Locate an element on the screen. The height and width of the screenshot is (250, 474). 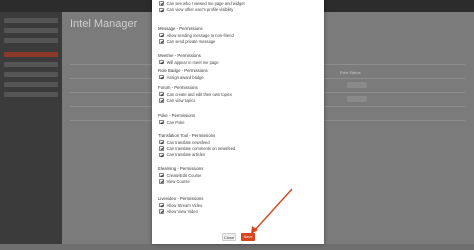
permission-section: Poke - PermissionsCan Poke is located at coordinates (238, 119).